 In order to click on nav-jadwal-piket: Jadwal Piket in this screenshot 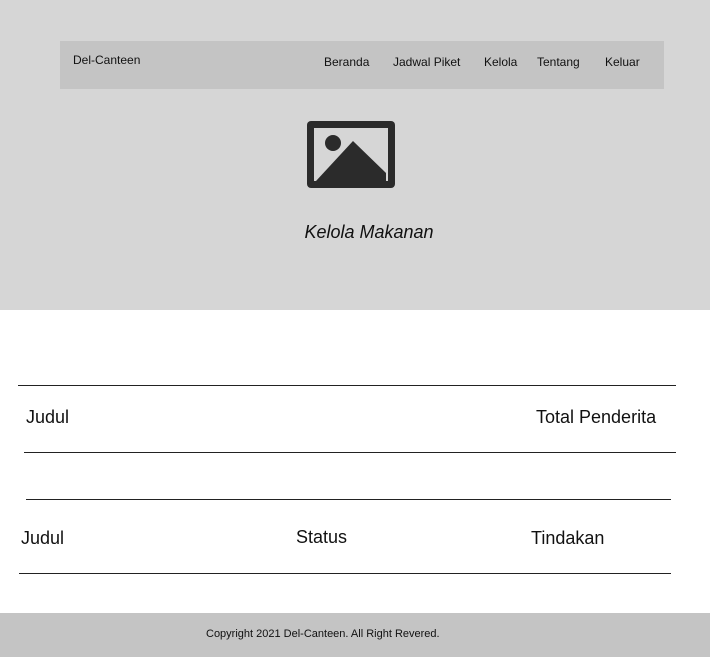, I will do `click(426, 62)`.